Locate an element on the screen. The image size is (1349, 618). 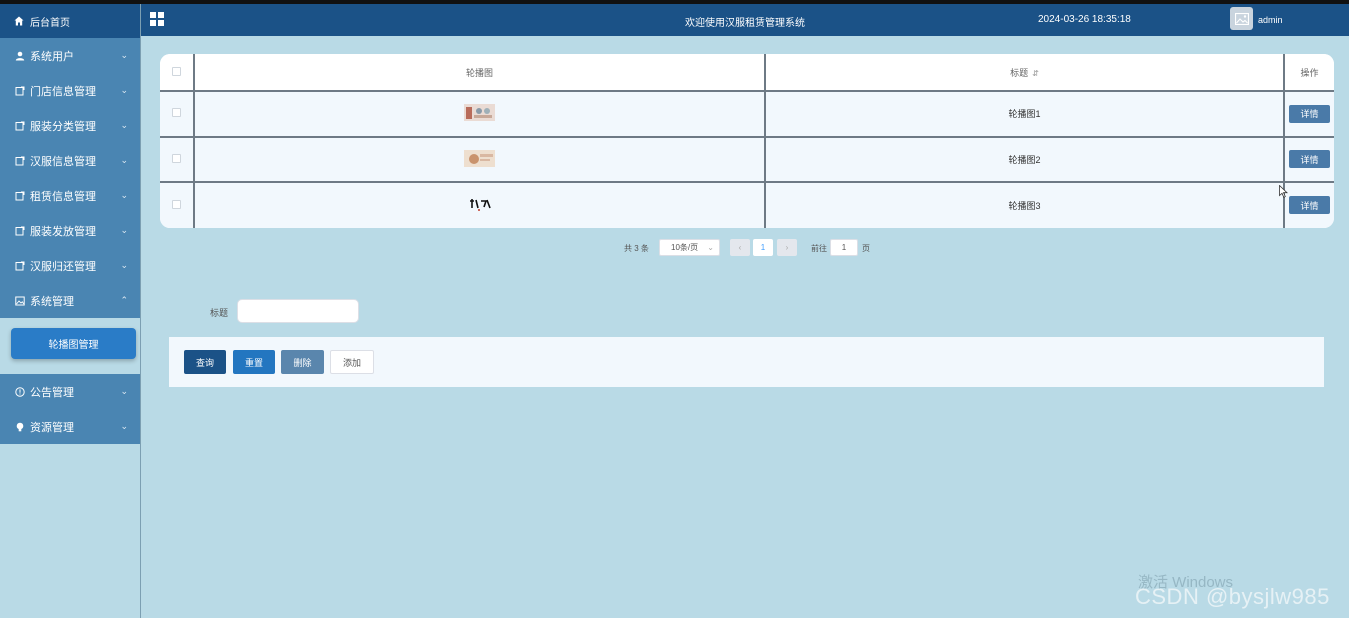
sidebar-item-store-info: 门店信息管理 ⌄ is located at coordinates (70, 90).